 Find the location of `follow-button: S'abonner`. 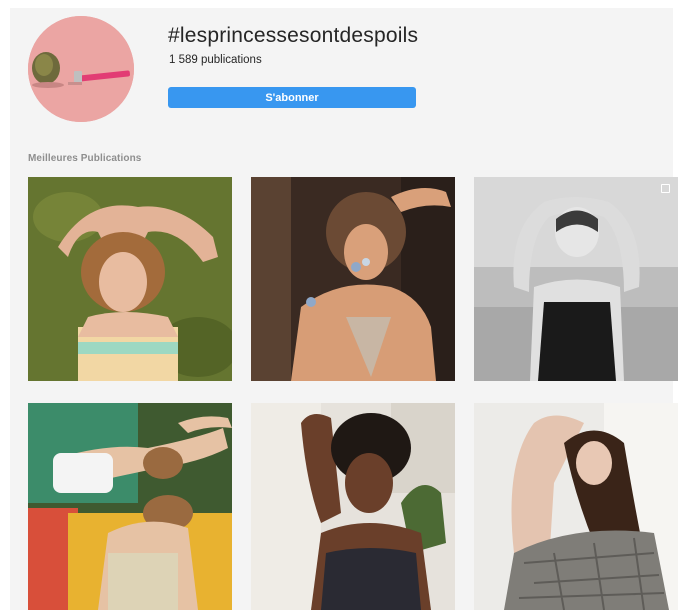

follow-button: S'abonner is located at coordinates (292, 97).